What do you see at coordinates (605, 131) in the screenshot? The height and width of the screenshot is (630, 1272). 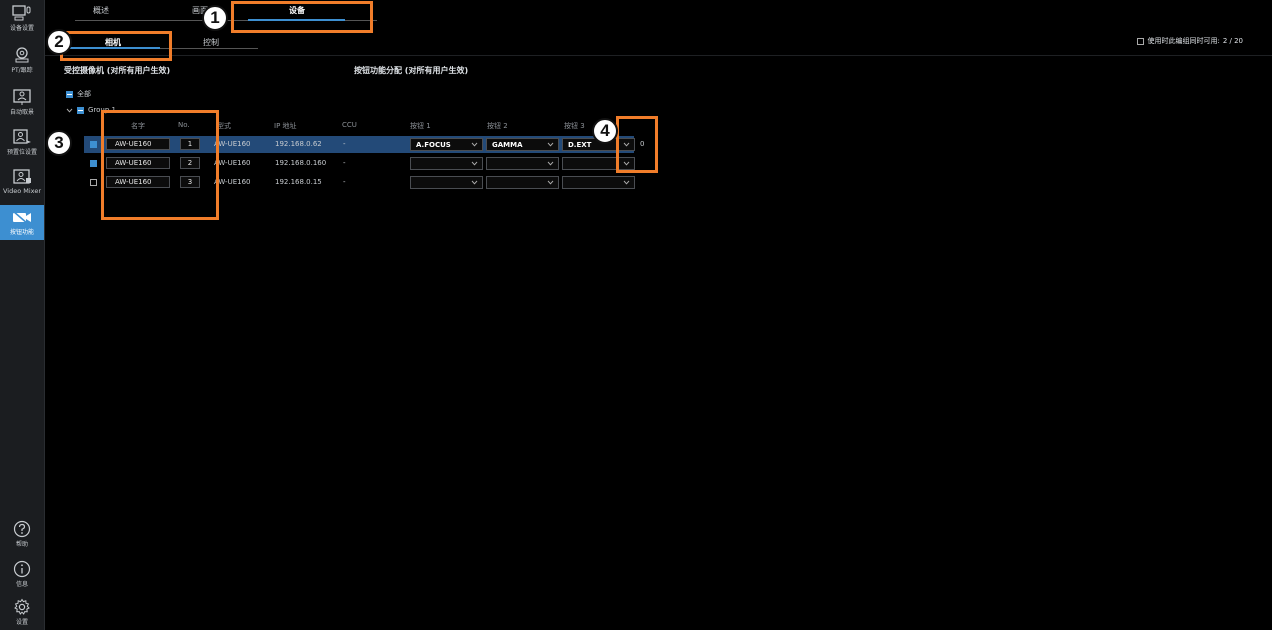 I see `annotation-badge-4: 4` at bounding box center [605, 131].